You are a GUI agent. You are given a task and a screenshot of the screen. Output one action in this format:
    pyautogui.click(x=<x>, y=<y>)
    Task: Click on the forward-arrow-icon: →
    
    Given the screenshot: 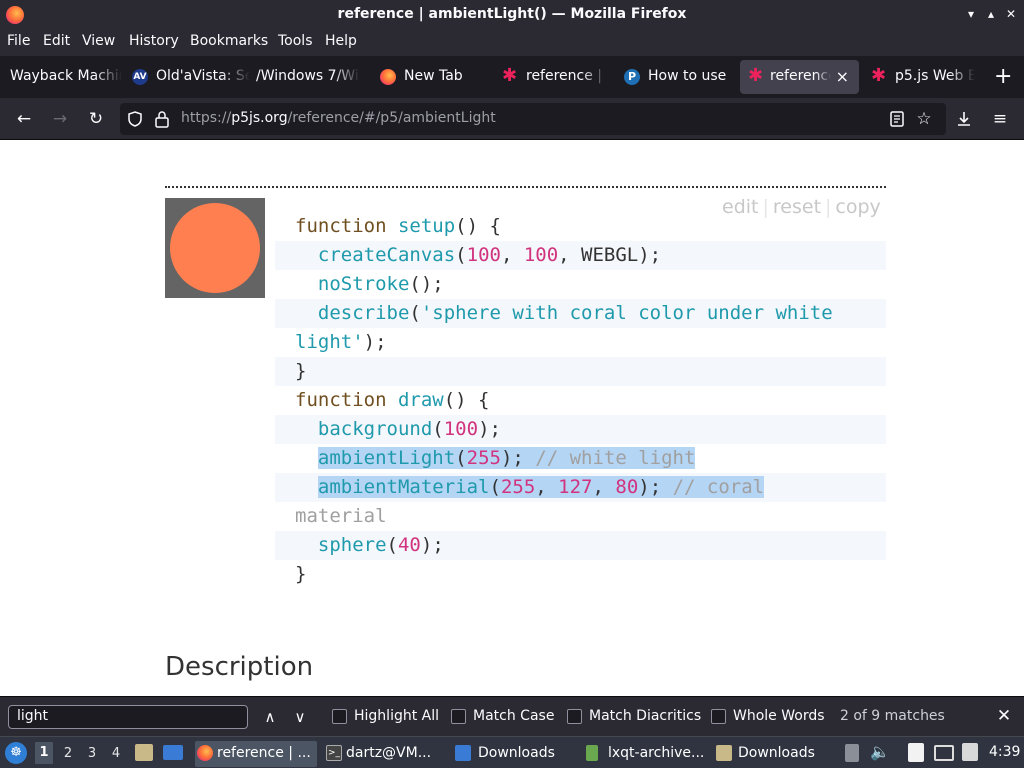 What is the action you would take?
    pyautogui.click(x=60, y=119)
    